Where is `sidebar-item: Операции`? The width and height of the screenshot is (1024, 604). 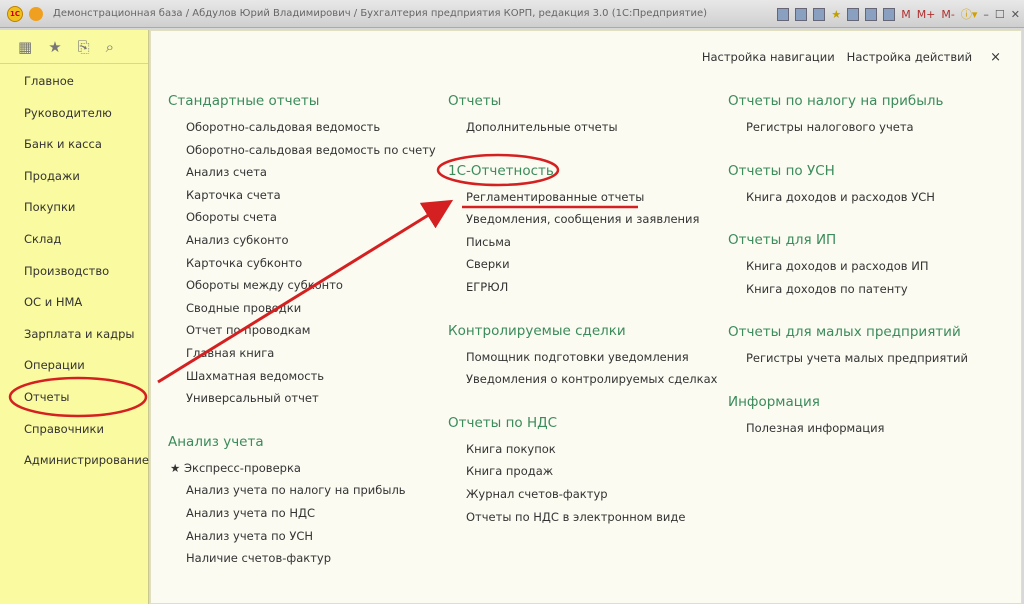 sidebar-item: Операции is located at coordinates (54, 365).